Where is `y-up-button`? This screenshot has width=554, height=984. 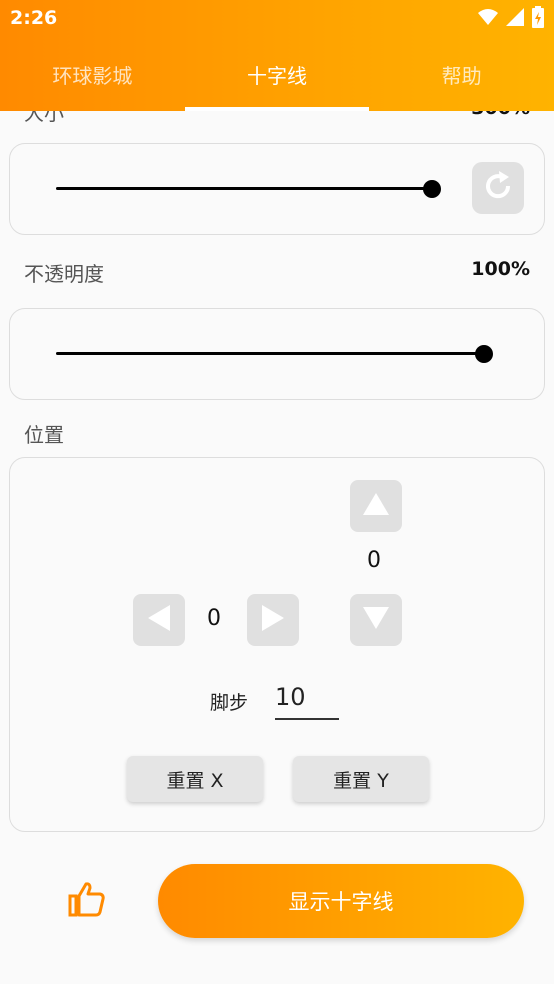
y-up-button is located at coordinates (376, 506).